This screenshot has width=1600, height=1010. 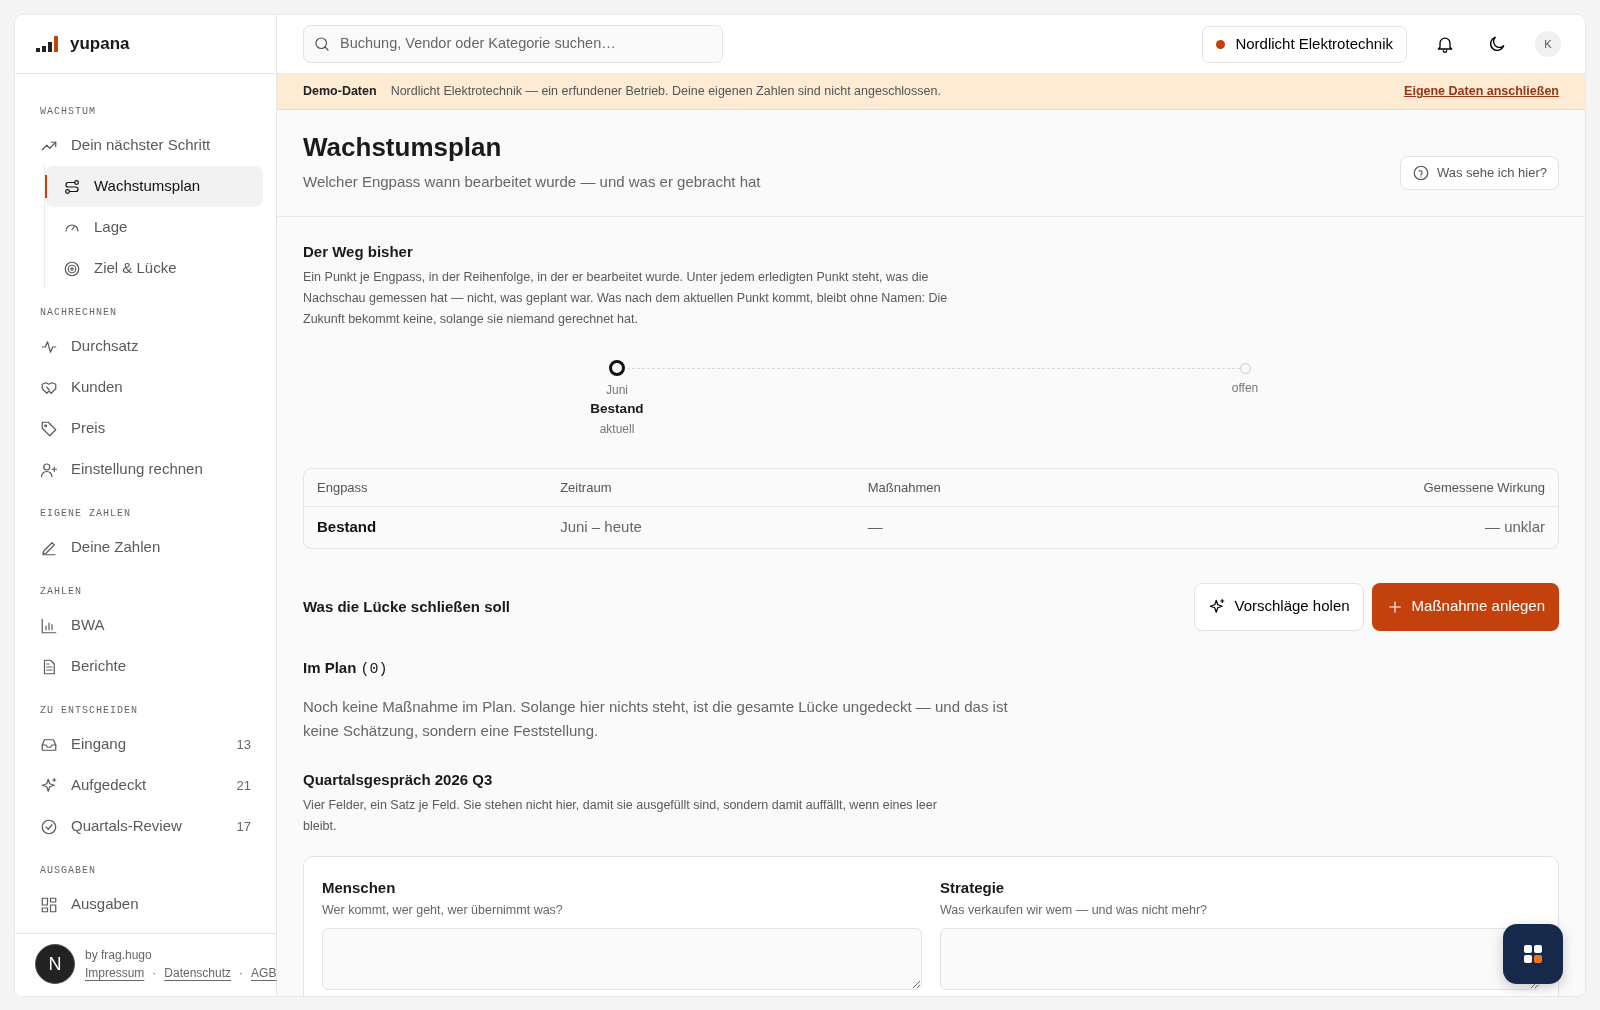 What do you see at coordinates (149, 625) in the screenshot?
I see `nav-item: BWA` at bounding box center [149, 625].